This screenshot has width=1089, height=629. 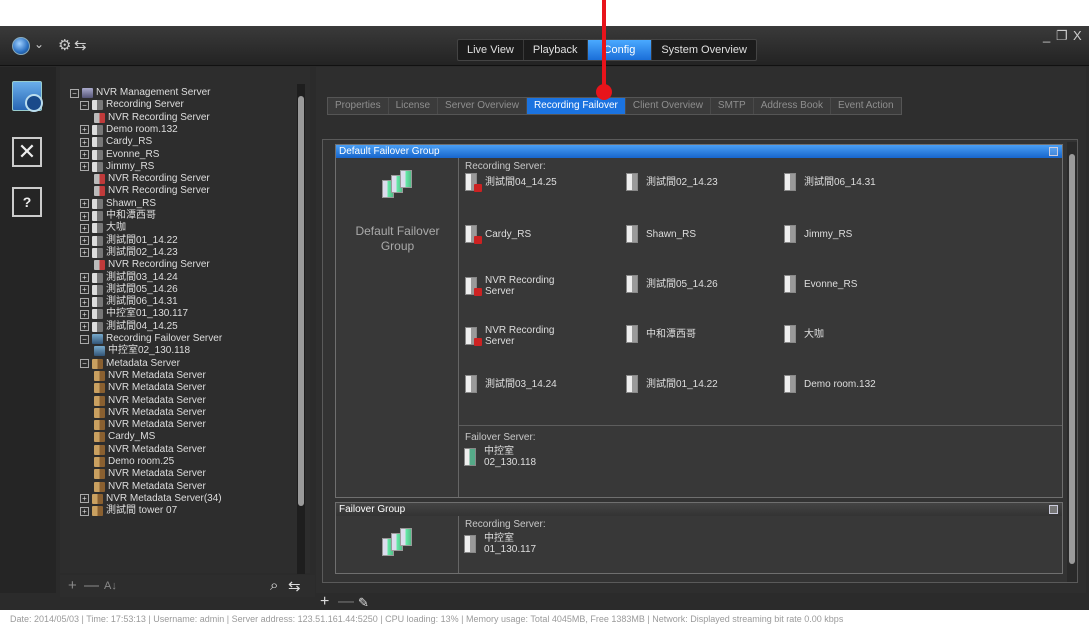 I want to click on recording-server-item: Cardy_RS, so click(x=498, y=234).